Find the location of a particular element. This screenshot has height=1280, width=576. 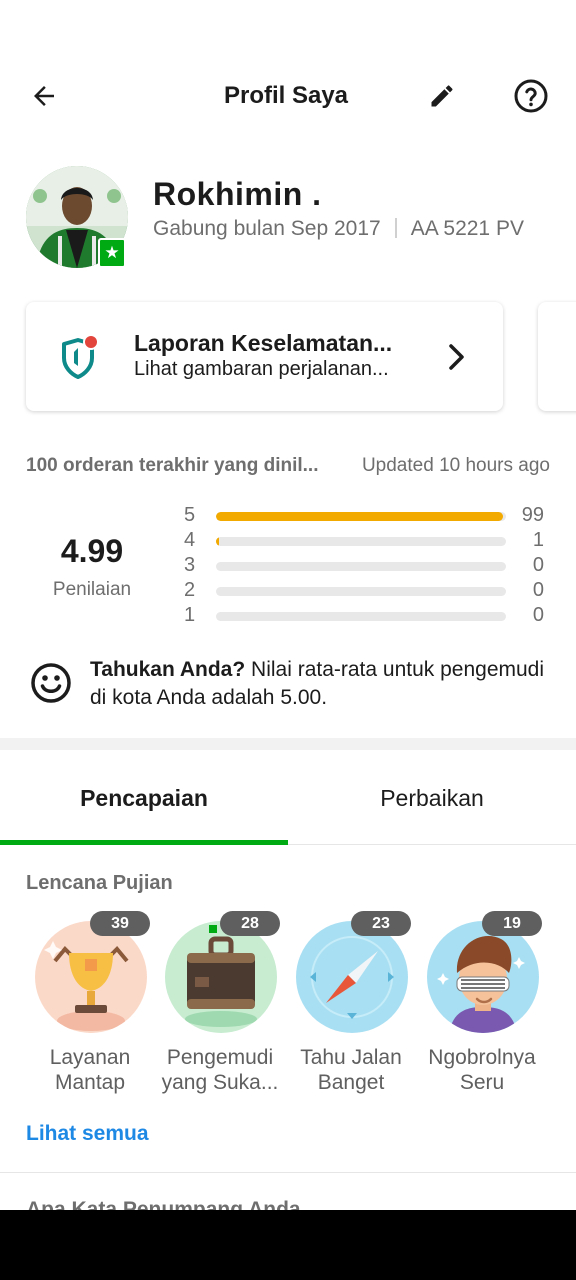

badge-label: Tahu Jalan Banget is located at coordinates (351, 1070).